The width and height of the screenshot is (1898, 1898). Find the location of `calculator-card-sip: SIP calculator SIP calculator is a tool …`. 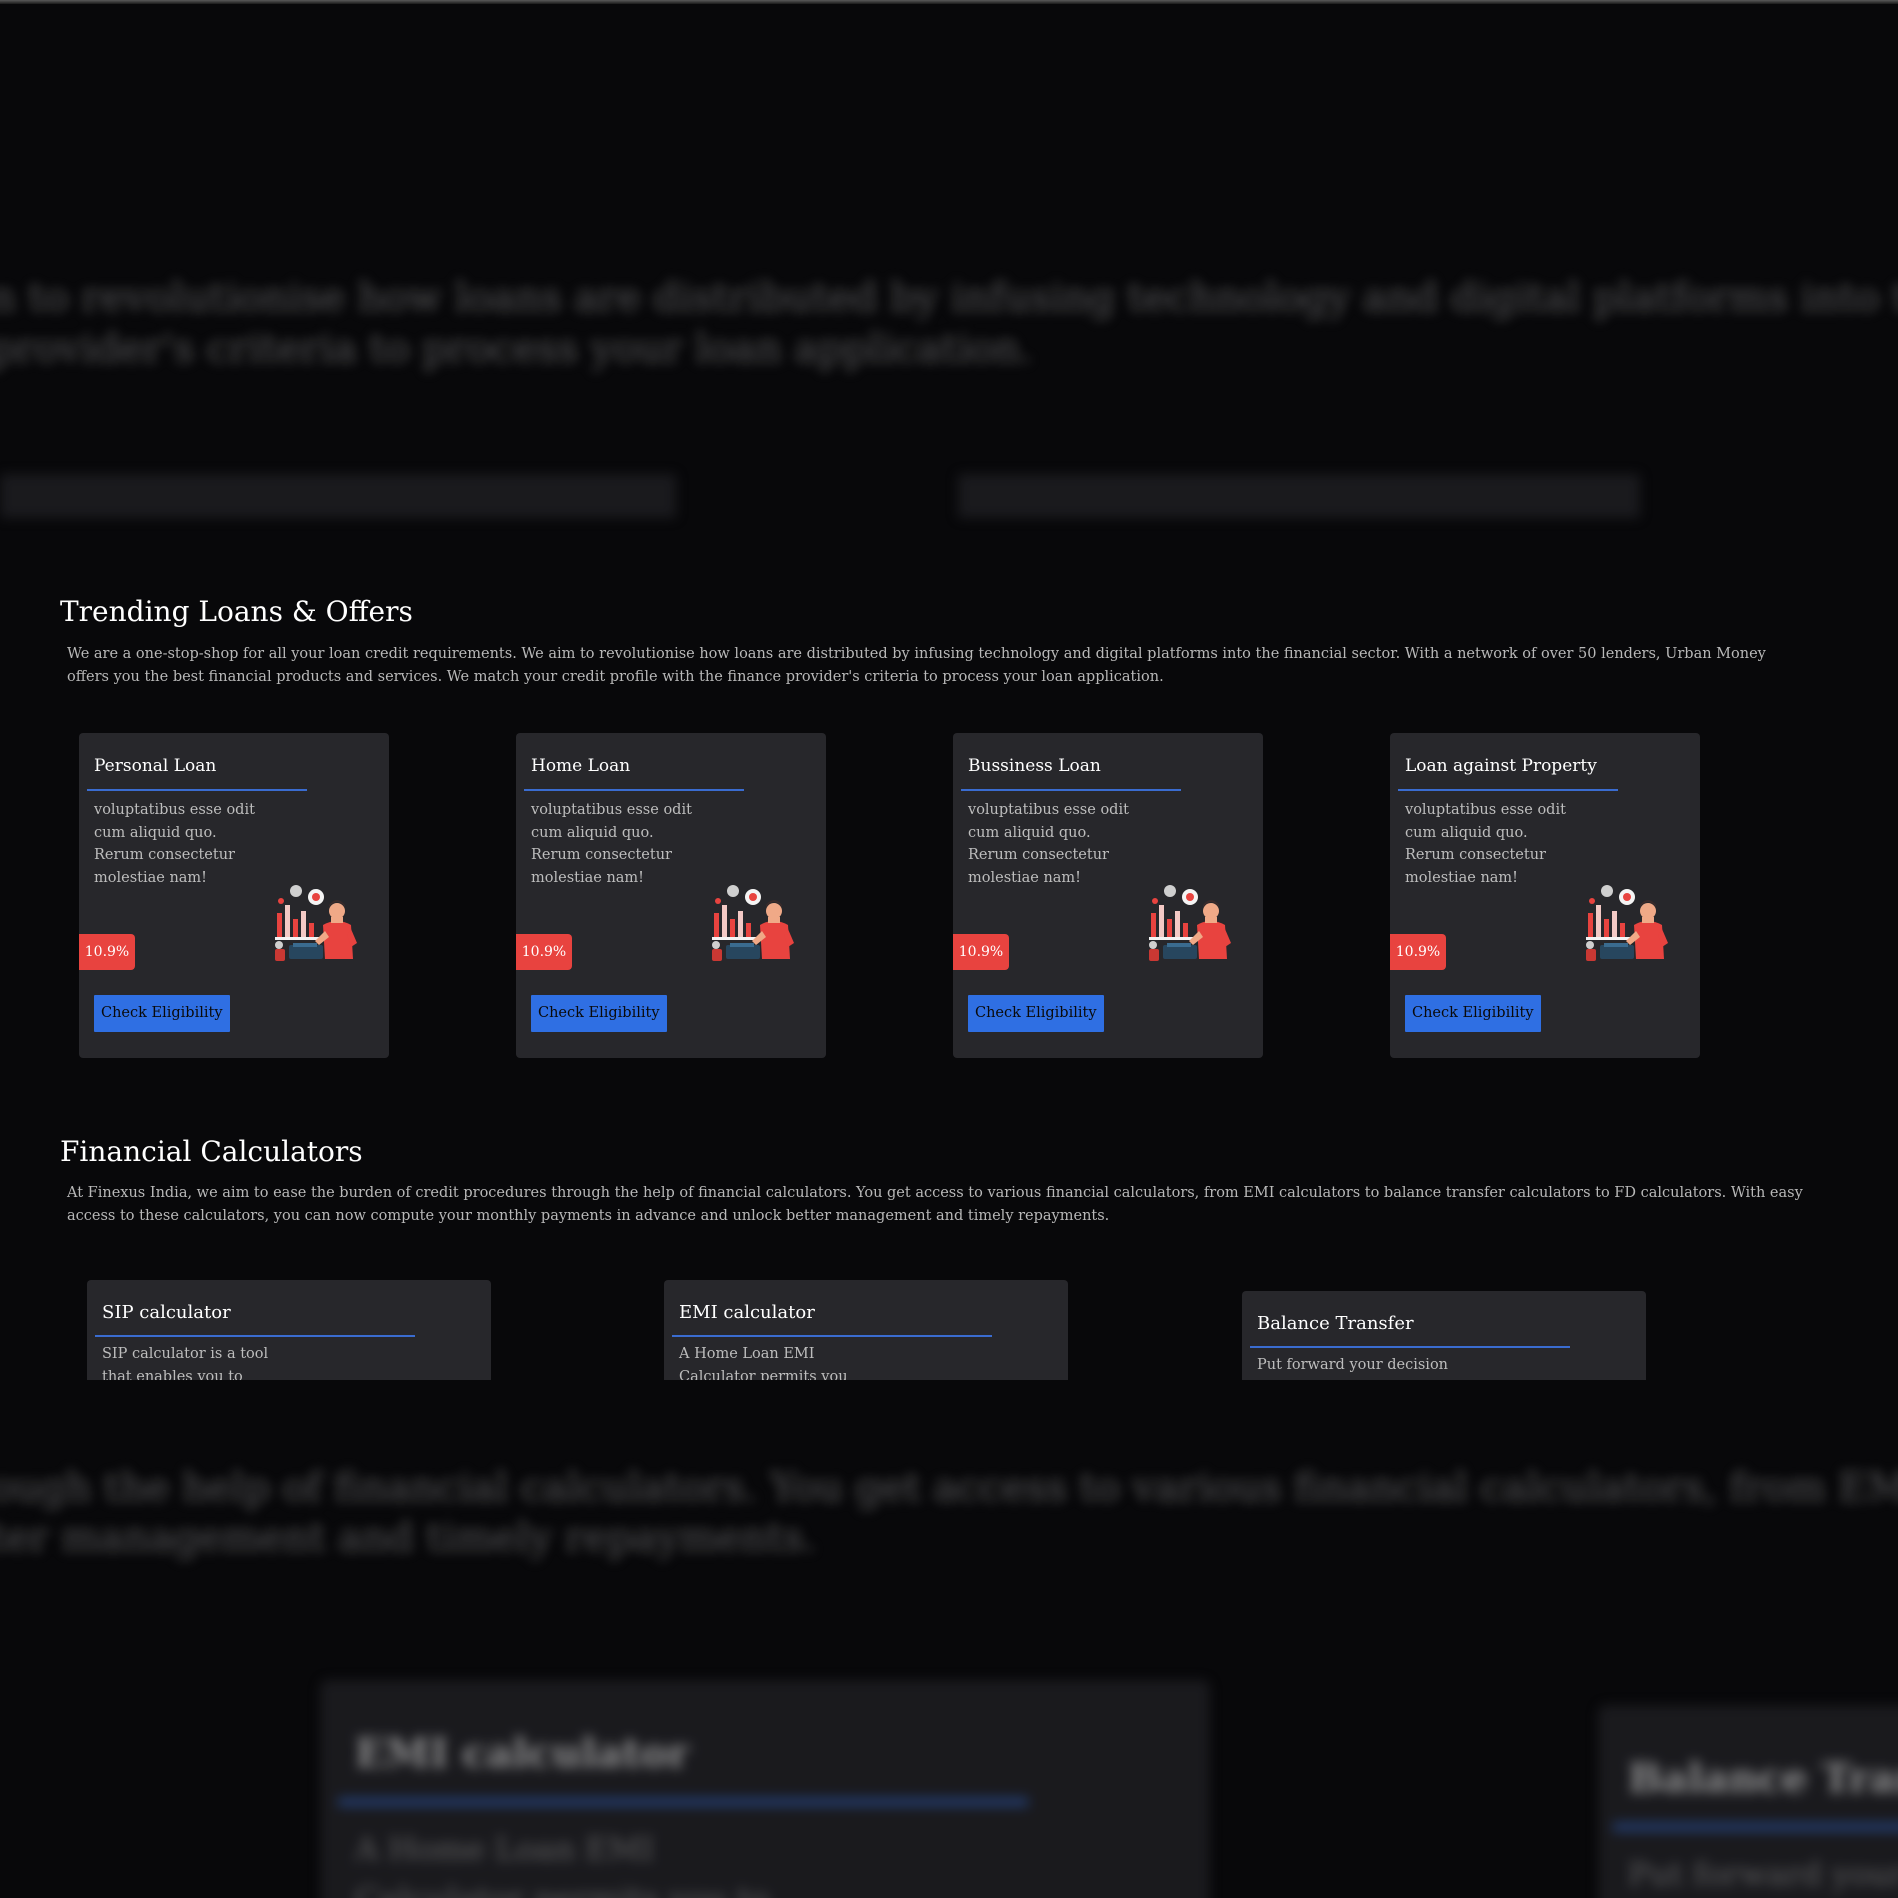

calculator-card-sip: SIP calculator SIP calculator is a tool … is located at coordinates (289, 1330).